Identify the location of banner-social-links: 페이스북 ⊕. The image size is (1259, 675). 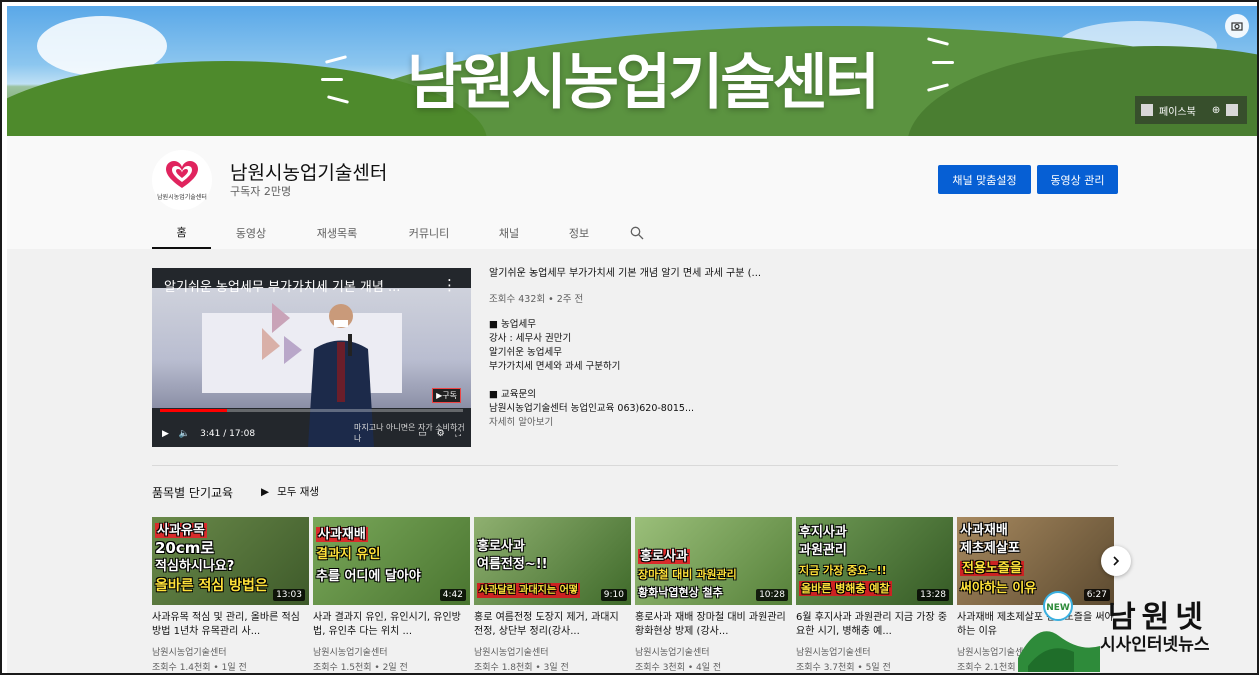
(1191, 110).